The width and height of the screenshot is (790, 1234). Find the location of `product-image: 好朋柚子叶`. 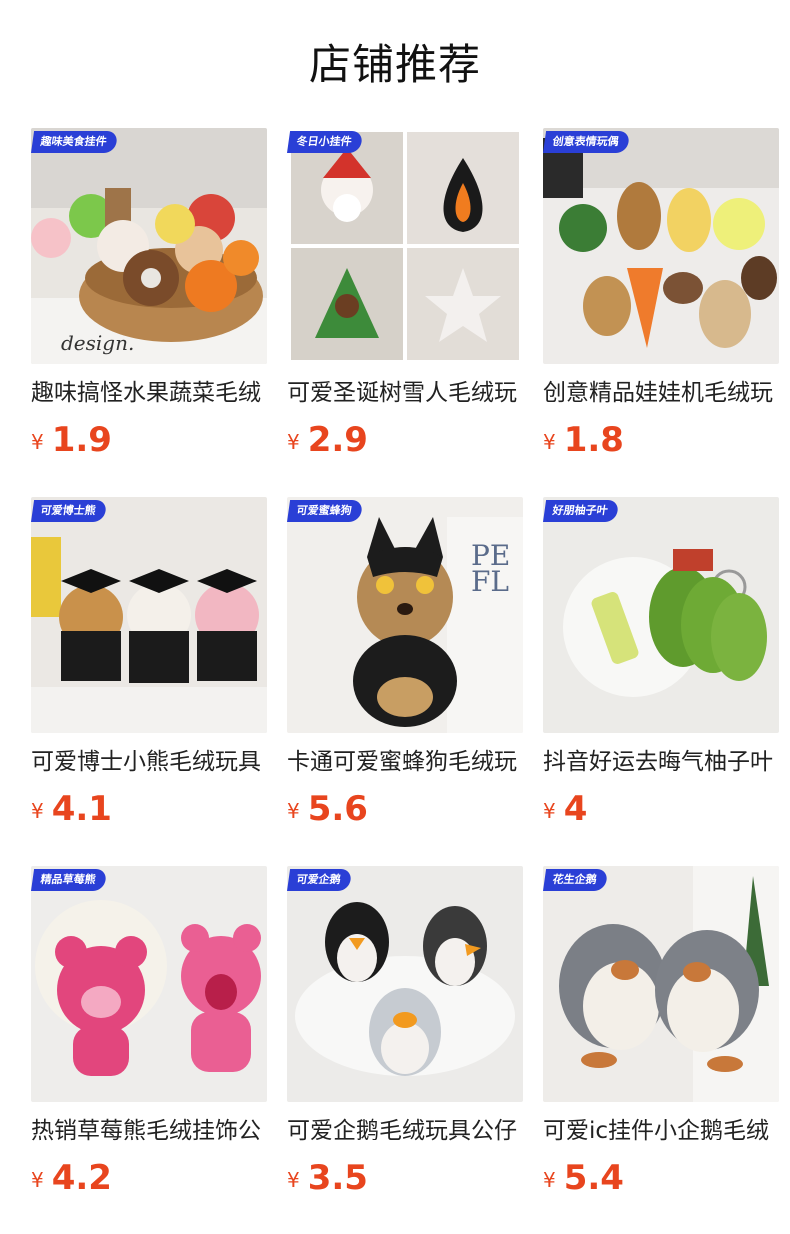

product-image: 好朋柚子叶 is located at coordinates (661, 615).